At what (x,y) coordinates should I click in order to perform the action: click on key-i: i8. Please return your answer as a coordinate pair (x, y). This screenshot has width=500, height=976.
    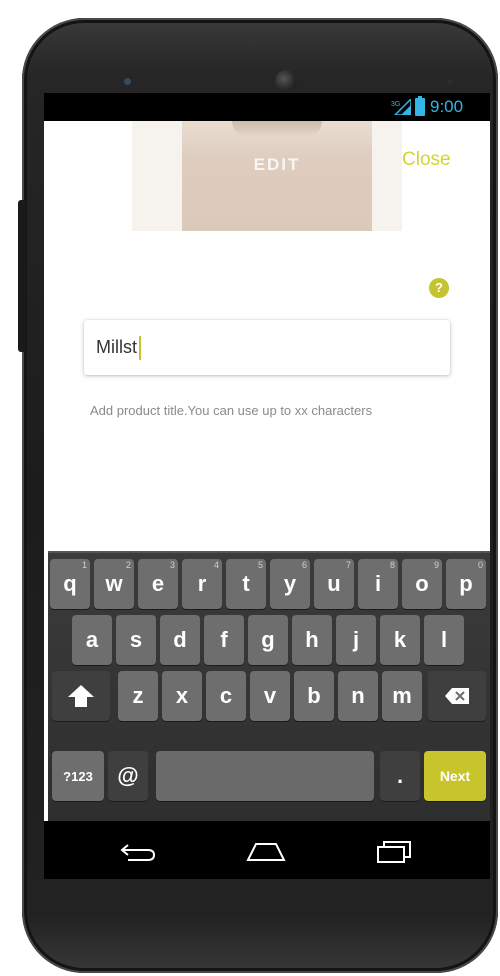
    Looking at the image, I should click on (378, 584).